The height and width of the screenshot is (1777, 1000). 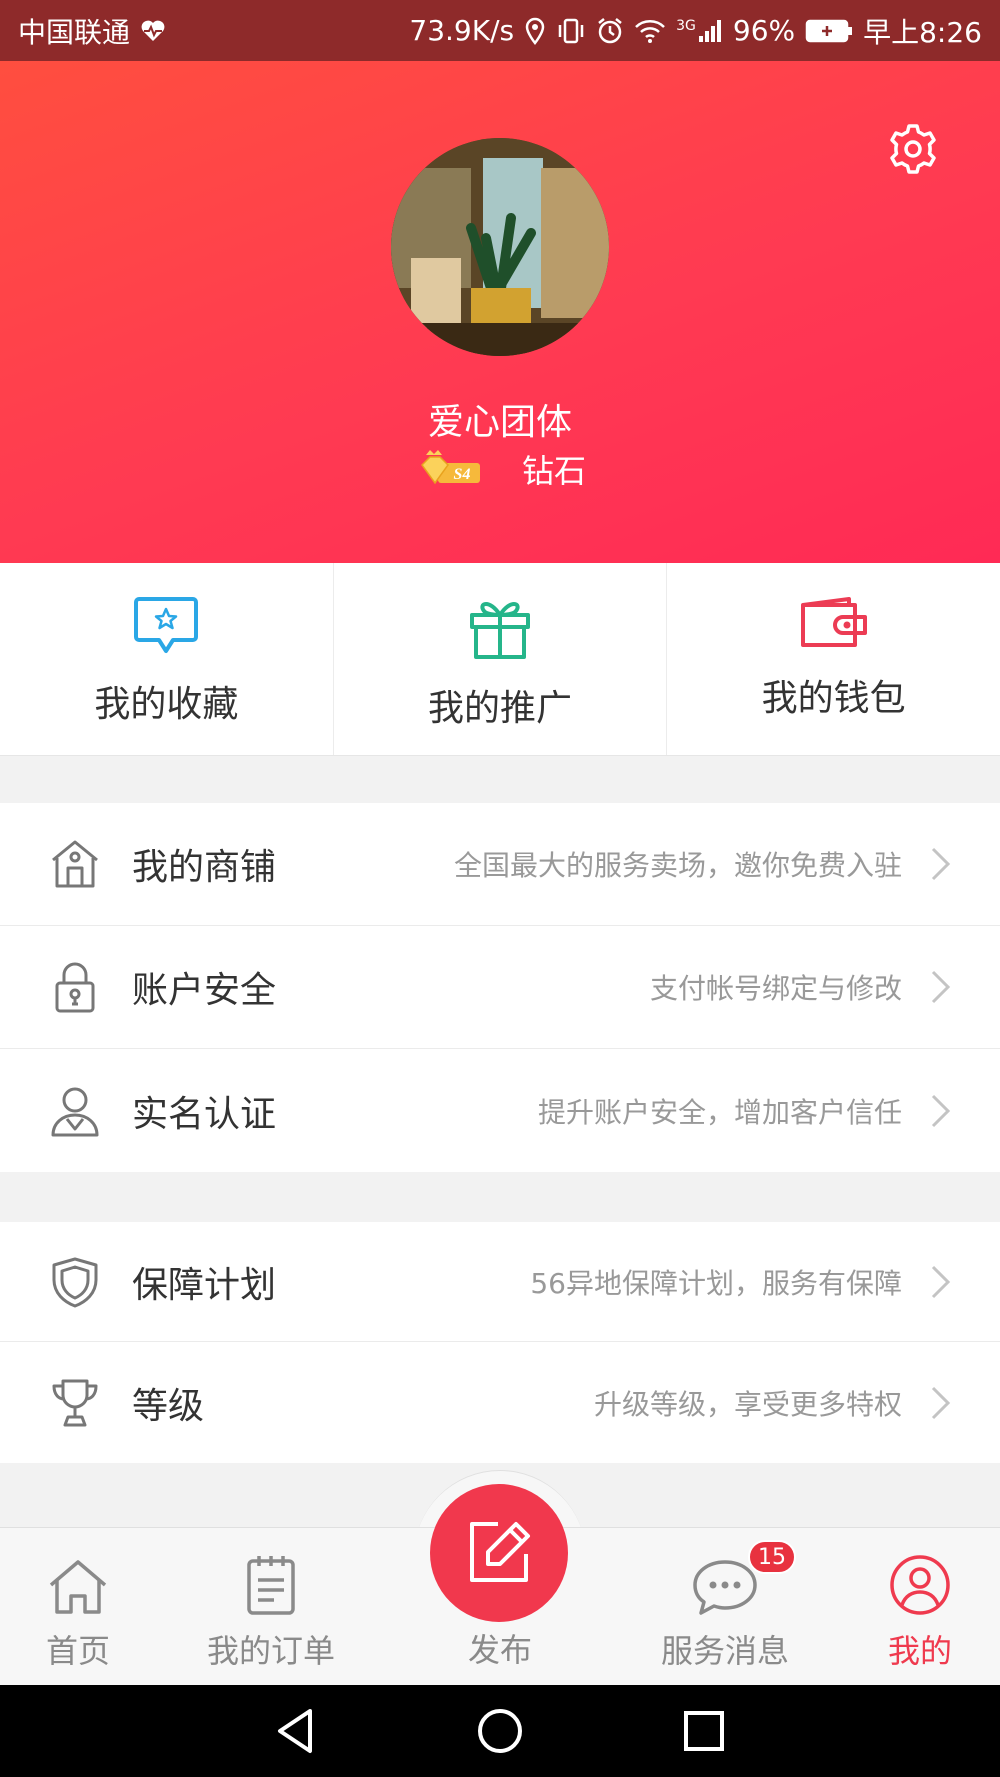 What do you see at coordinates (75, 864) in the screenshot?
I see `store-icon` at bounding box center [75, 864].